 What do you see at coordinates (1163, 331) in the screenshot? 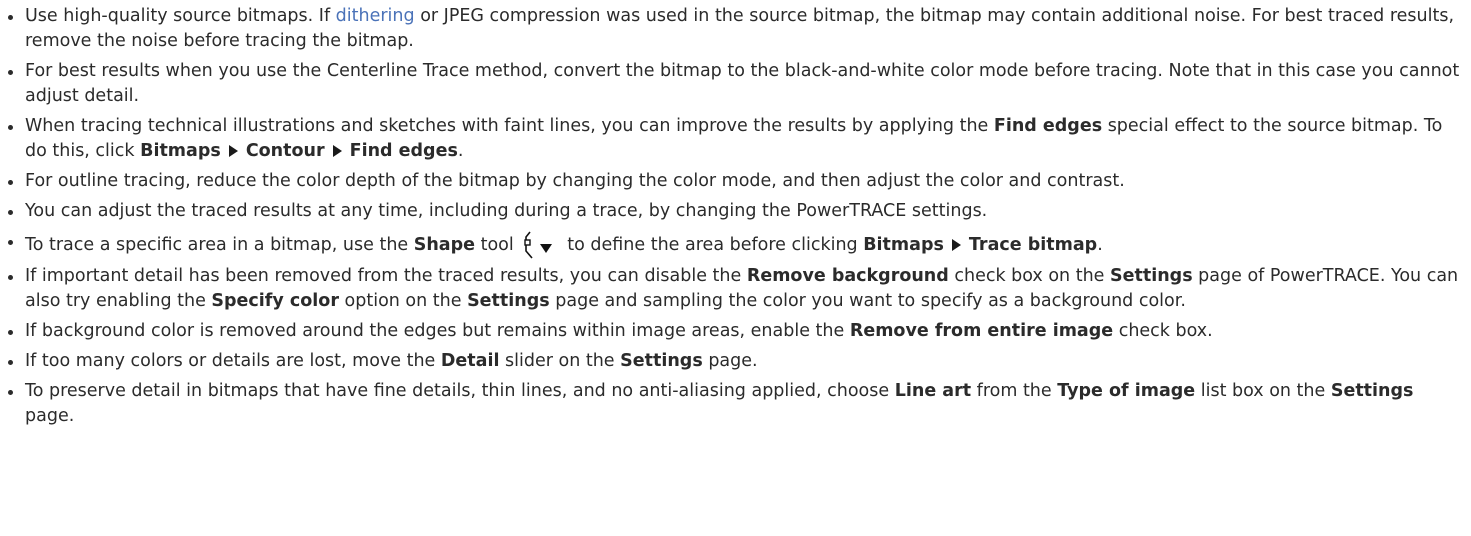
I see `text: check box.` at bounding box center [1163, 331].